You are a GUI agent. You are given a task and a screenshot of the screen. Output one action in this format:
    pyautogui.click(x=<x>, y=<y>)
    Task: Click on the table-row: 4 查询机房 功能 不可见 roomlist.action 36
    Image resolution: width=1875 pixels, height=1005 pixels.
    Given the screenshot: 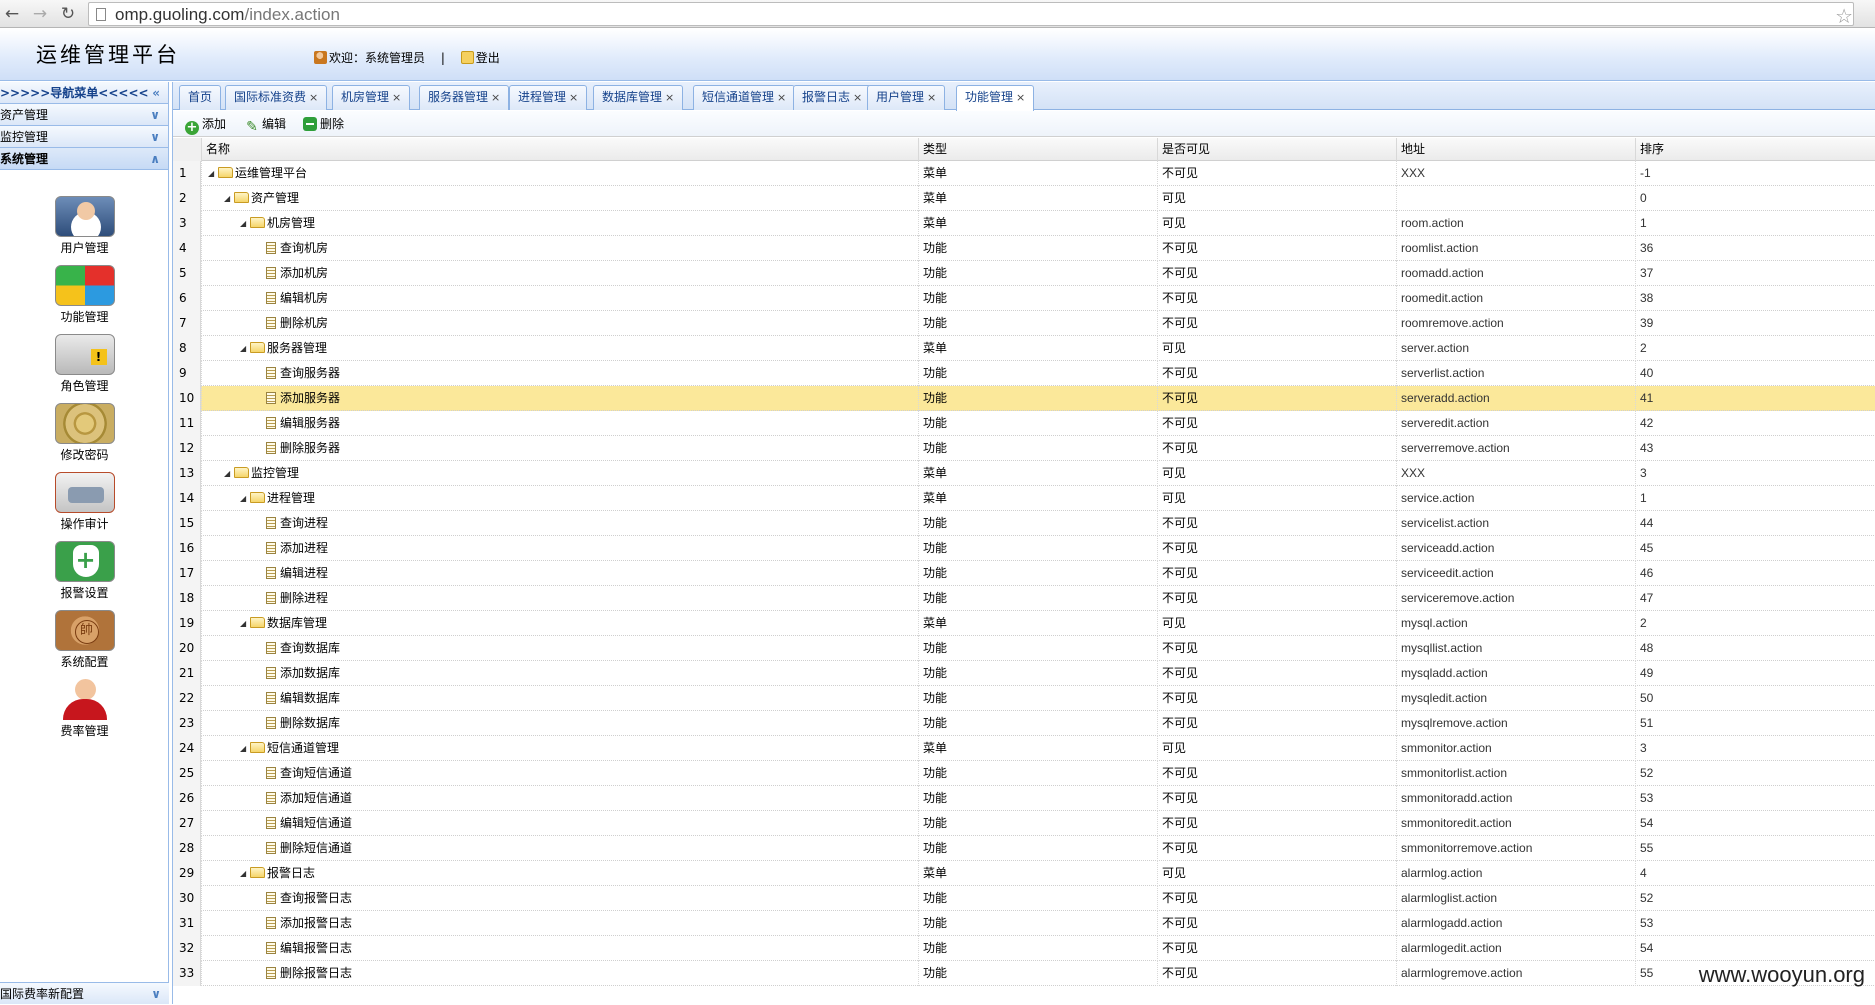 What is the action you would take?
    pyautogui.click(x=1024, y=248)
    